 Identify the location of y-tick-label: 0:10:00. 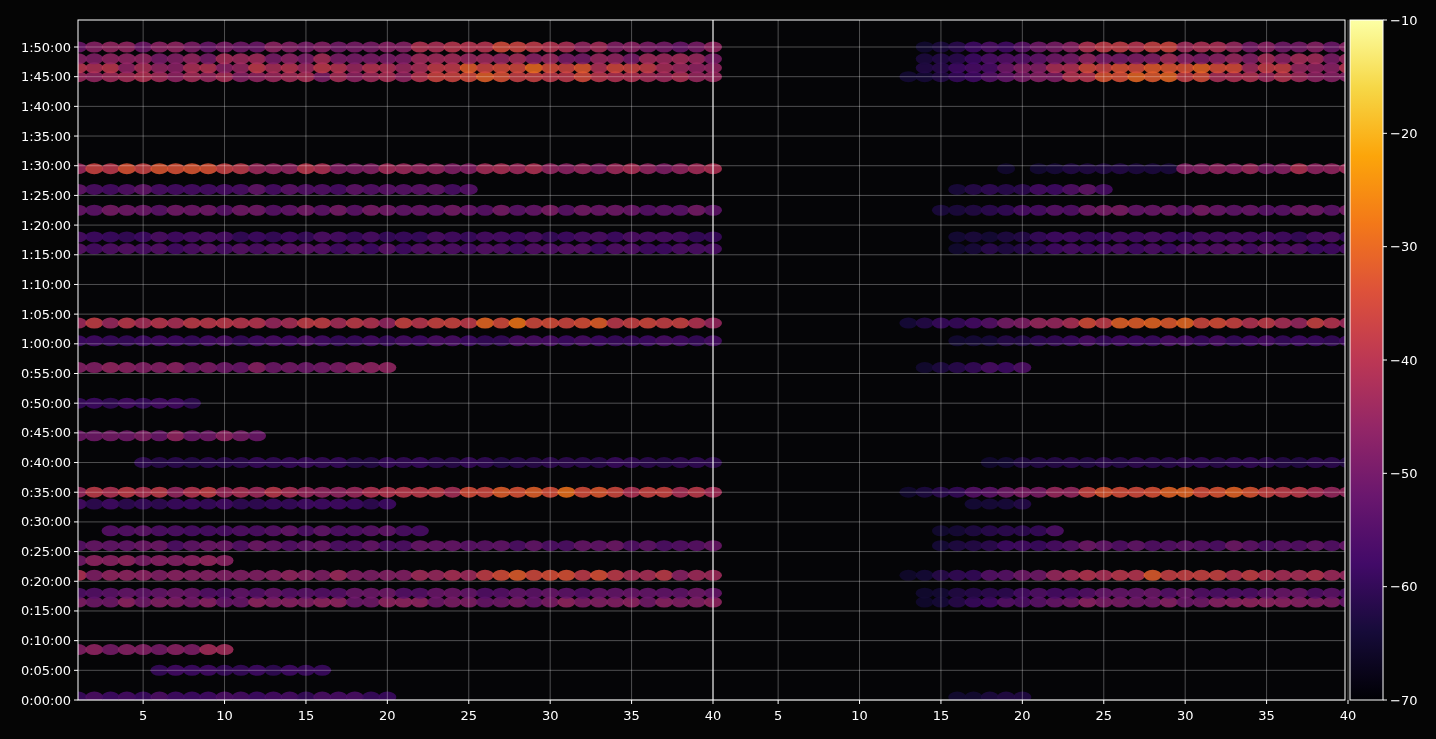
(45, 641).